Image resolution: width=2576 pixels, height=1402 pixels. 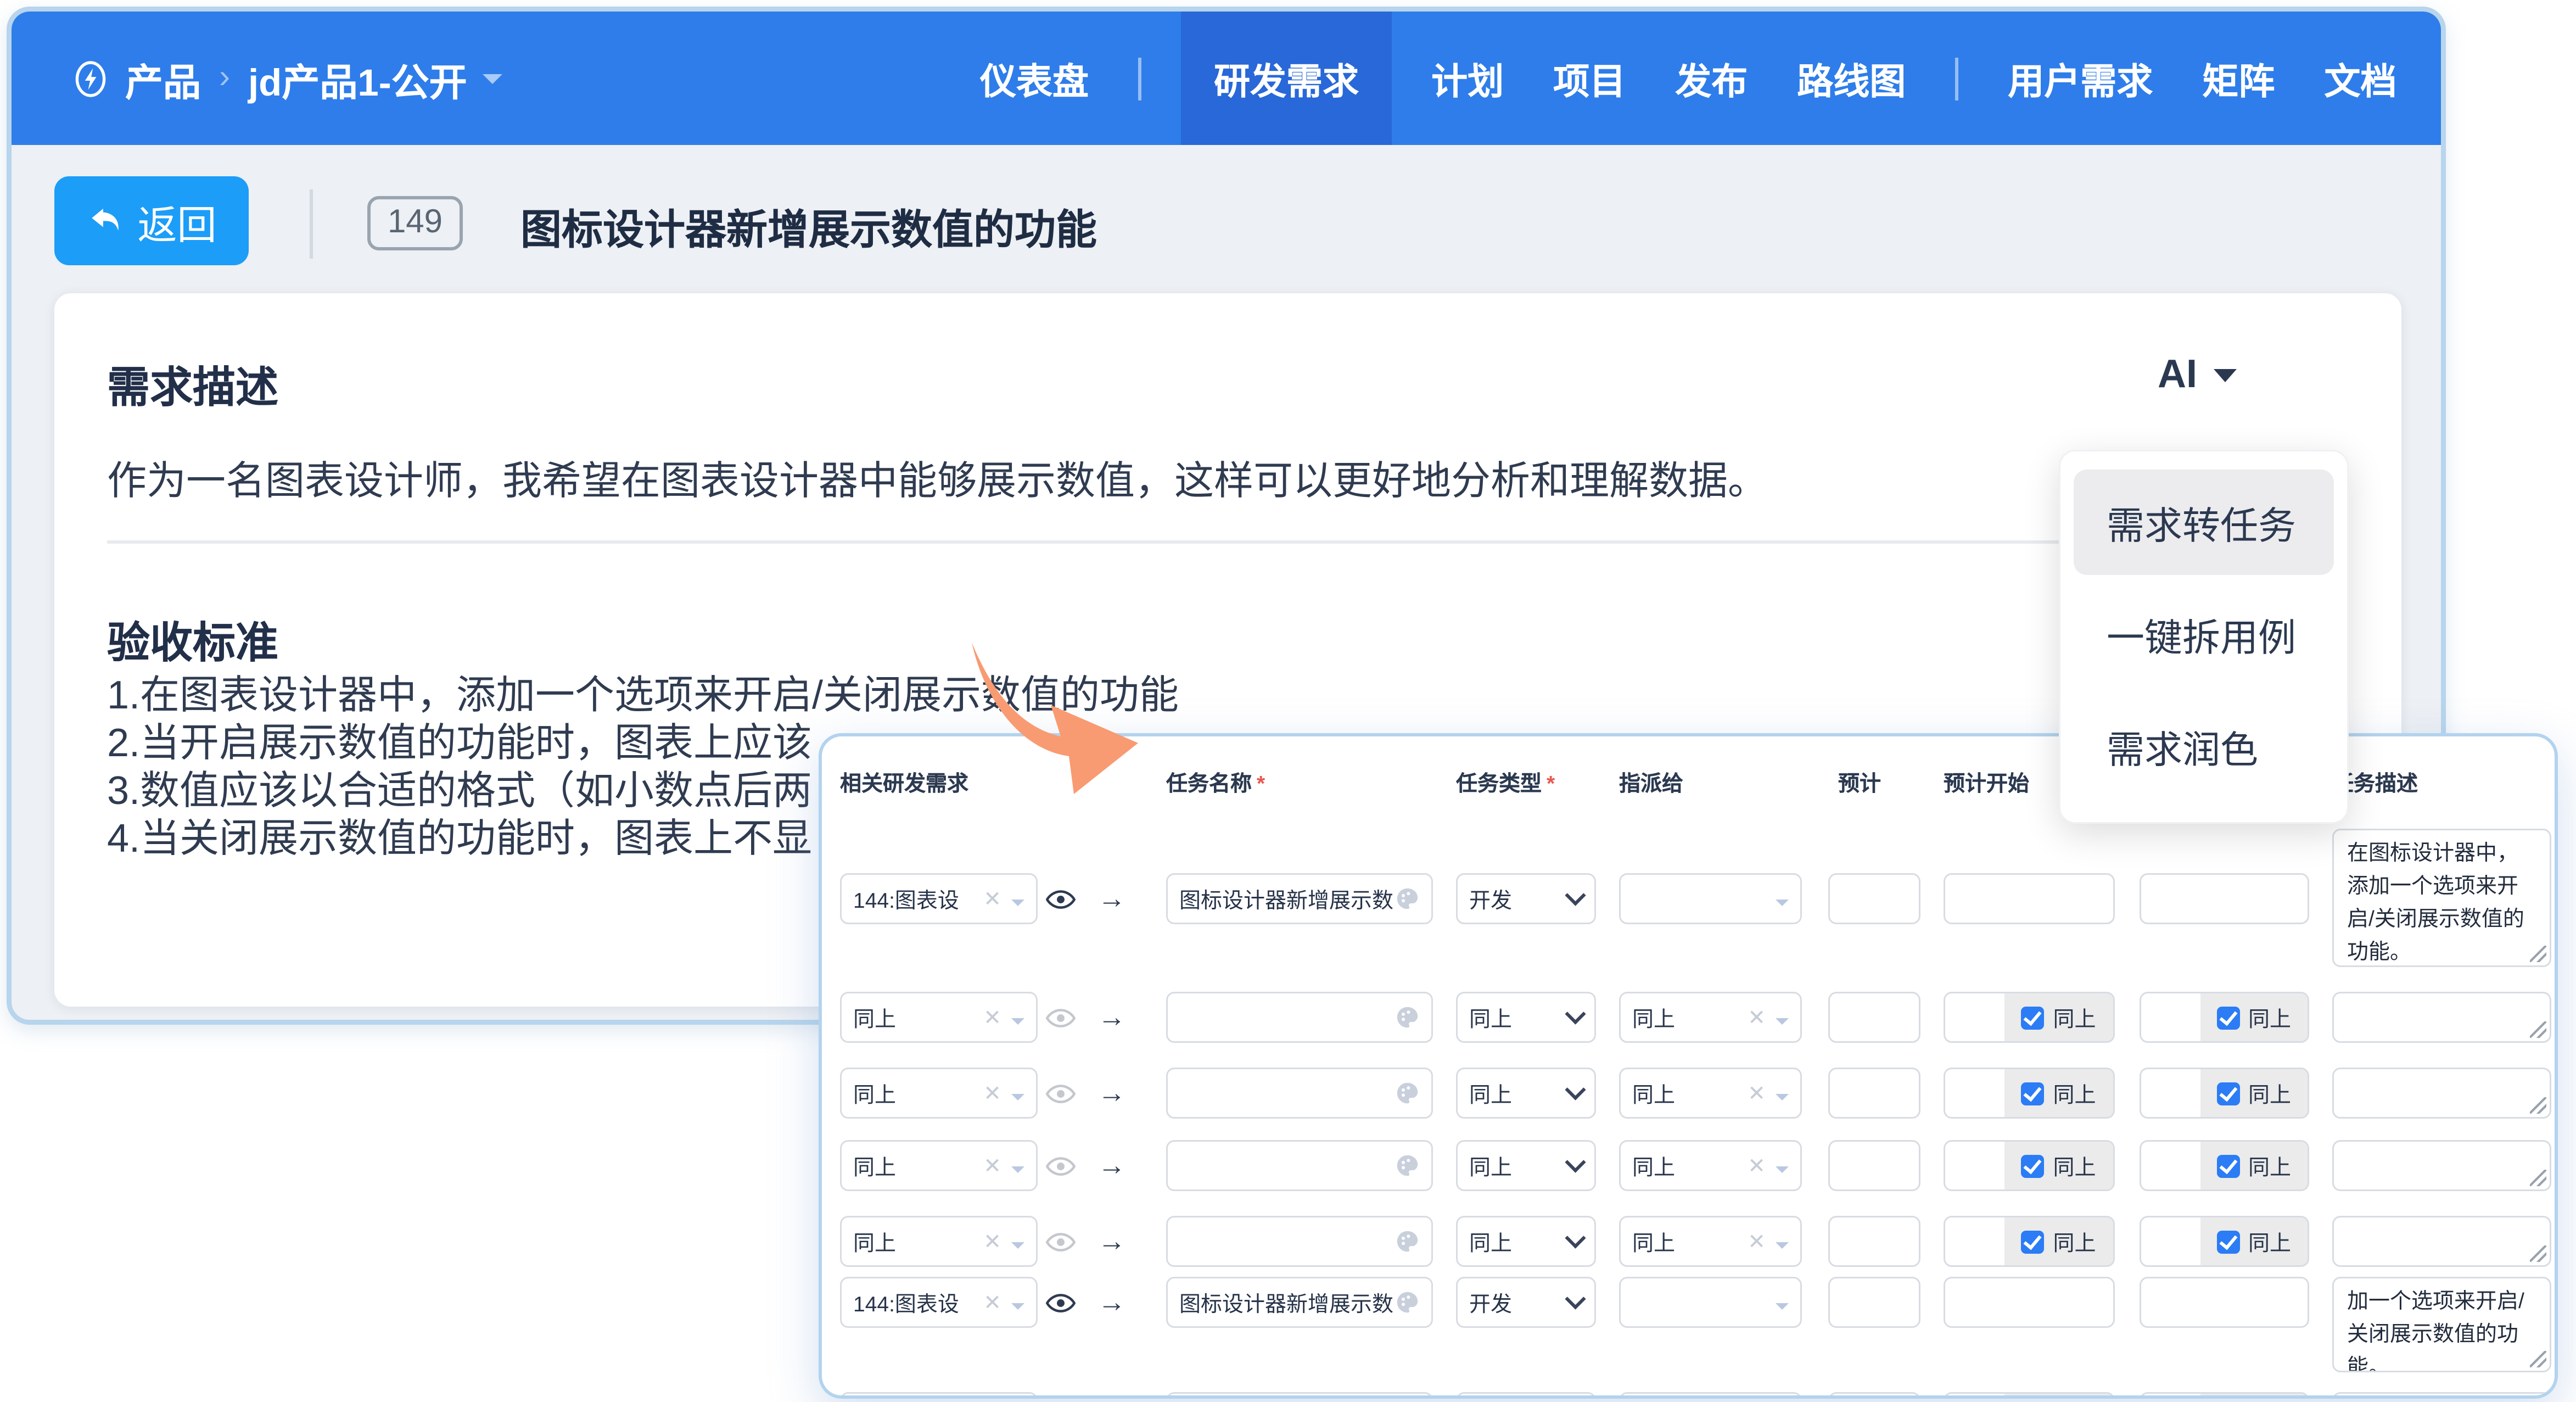 What do you see at coordinates (1467, 78) in the screenshot?
I see `nav-tab-plan: 计划` at bounding box center [1467, 78].